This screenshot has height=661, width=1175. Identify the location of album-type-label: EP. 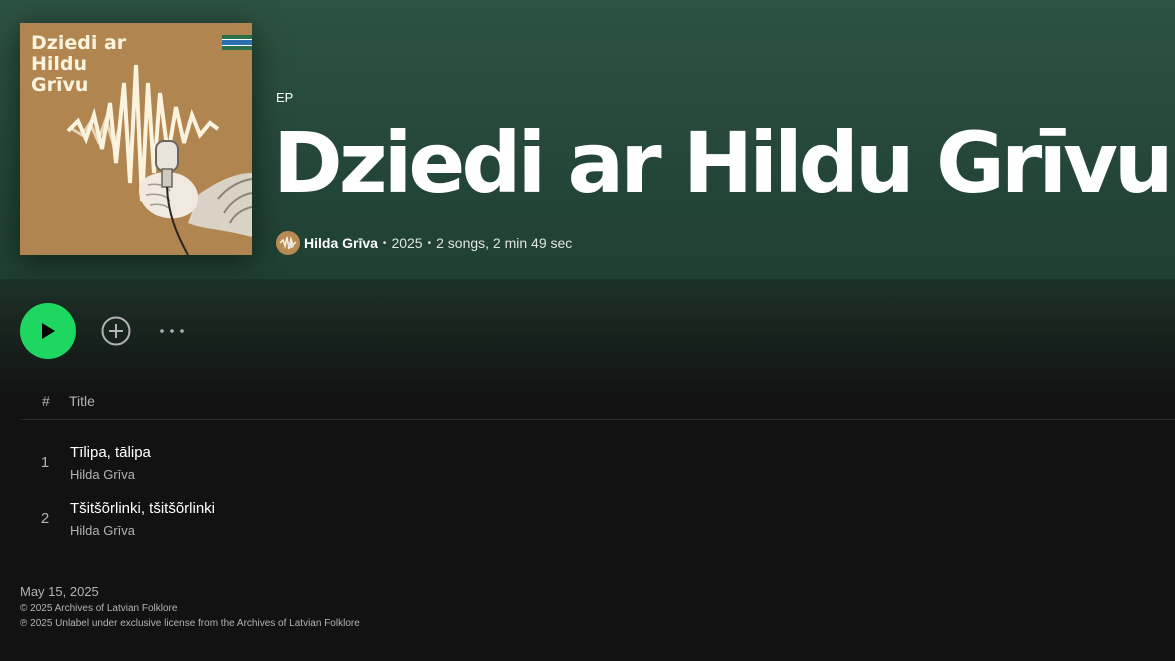
(285, 97).